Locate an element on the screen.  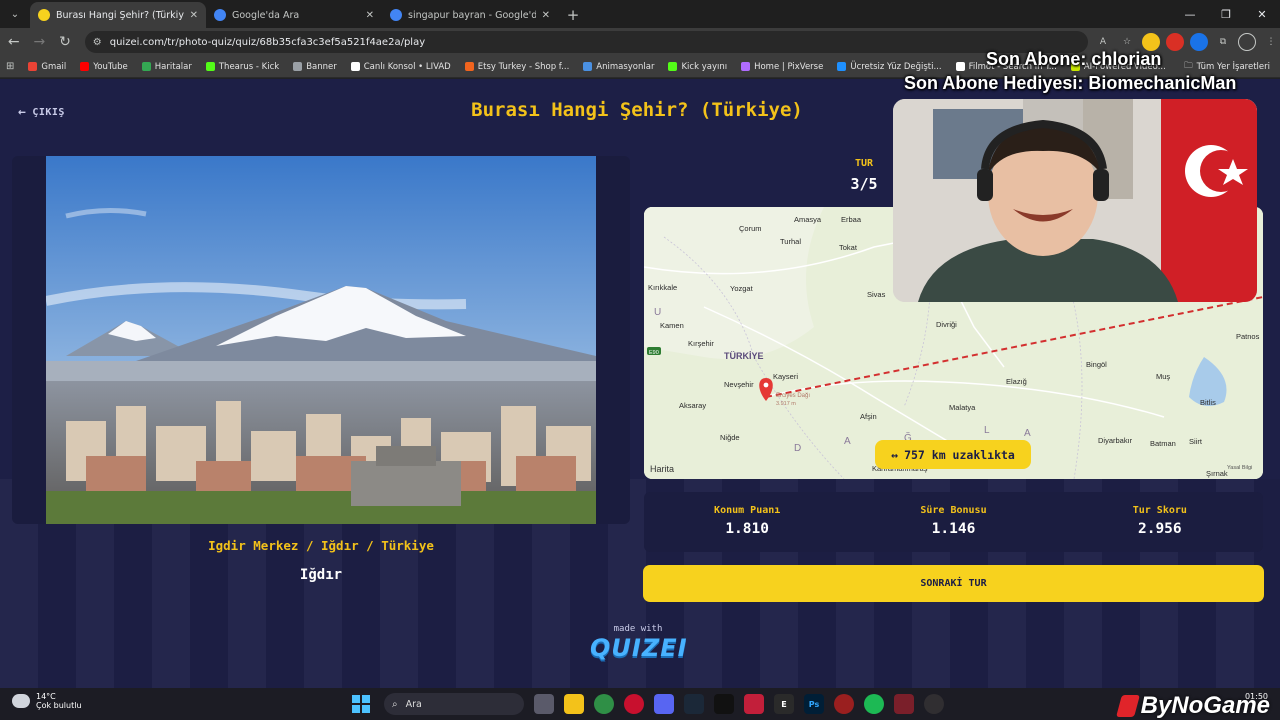
bookmark-item: YouTube is located at coordinates (104, 67).